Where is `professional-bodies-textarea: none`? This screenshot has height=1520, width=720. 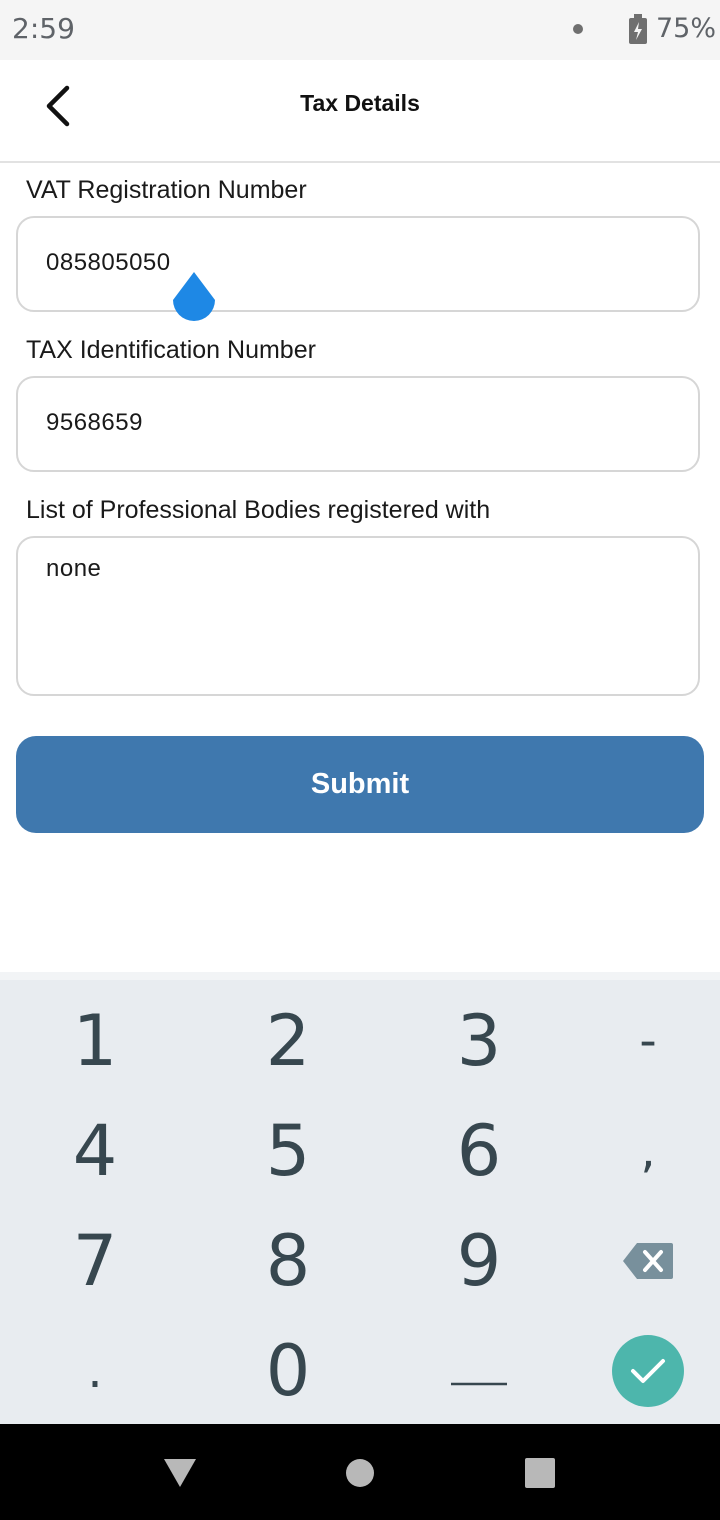
professional-bodies-textarea: none is located at coordinates (358, 616).